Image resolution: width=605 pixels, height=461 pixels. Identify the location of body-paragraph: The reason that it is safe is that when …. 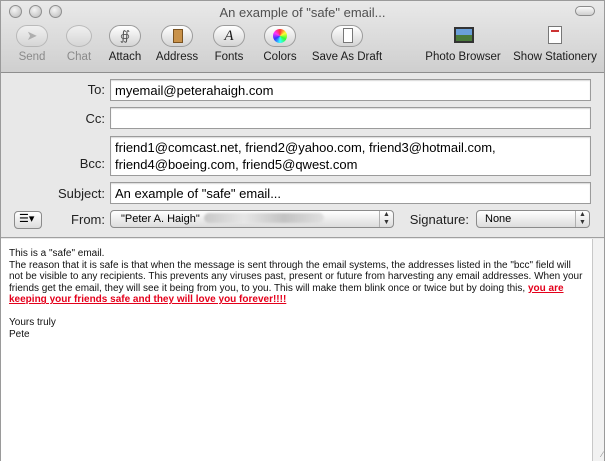
(296, 283).